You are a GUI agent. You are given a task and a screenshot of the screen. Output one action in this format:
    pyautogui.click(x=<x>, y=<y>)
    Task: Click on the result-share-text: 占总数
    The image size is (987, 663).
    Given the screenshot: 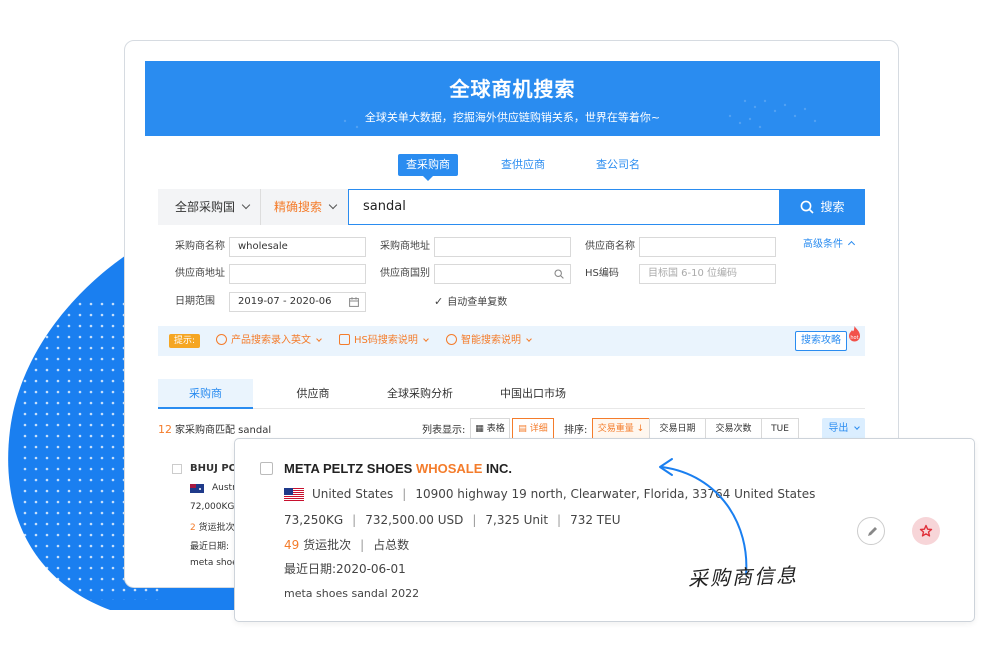 What is the action you would take?
    pyautogui.click(x=391, y=545)
    